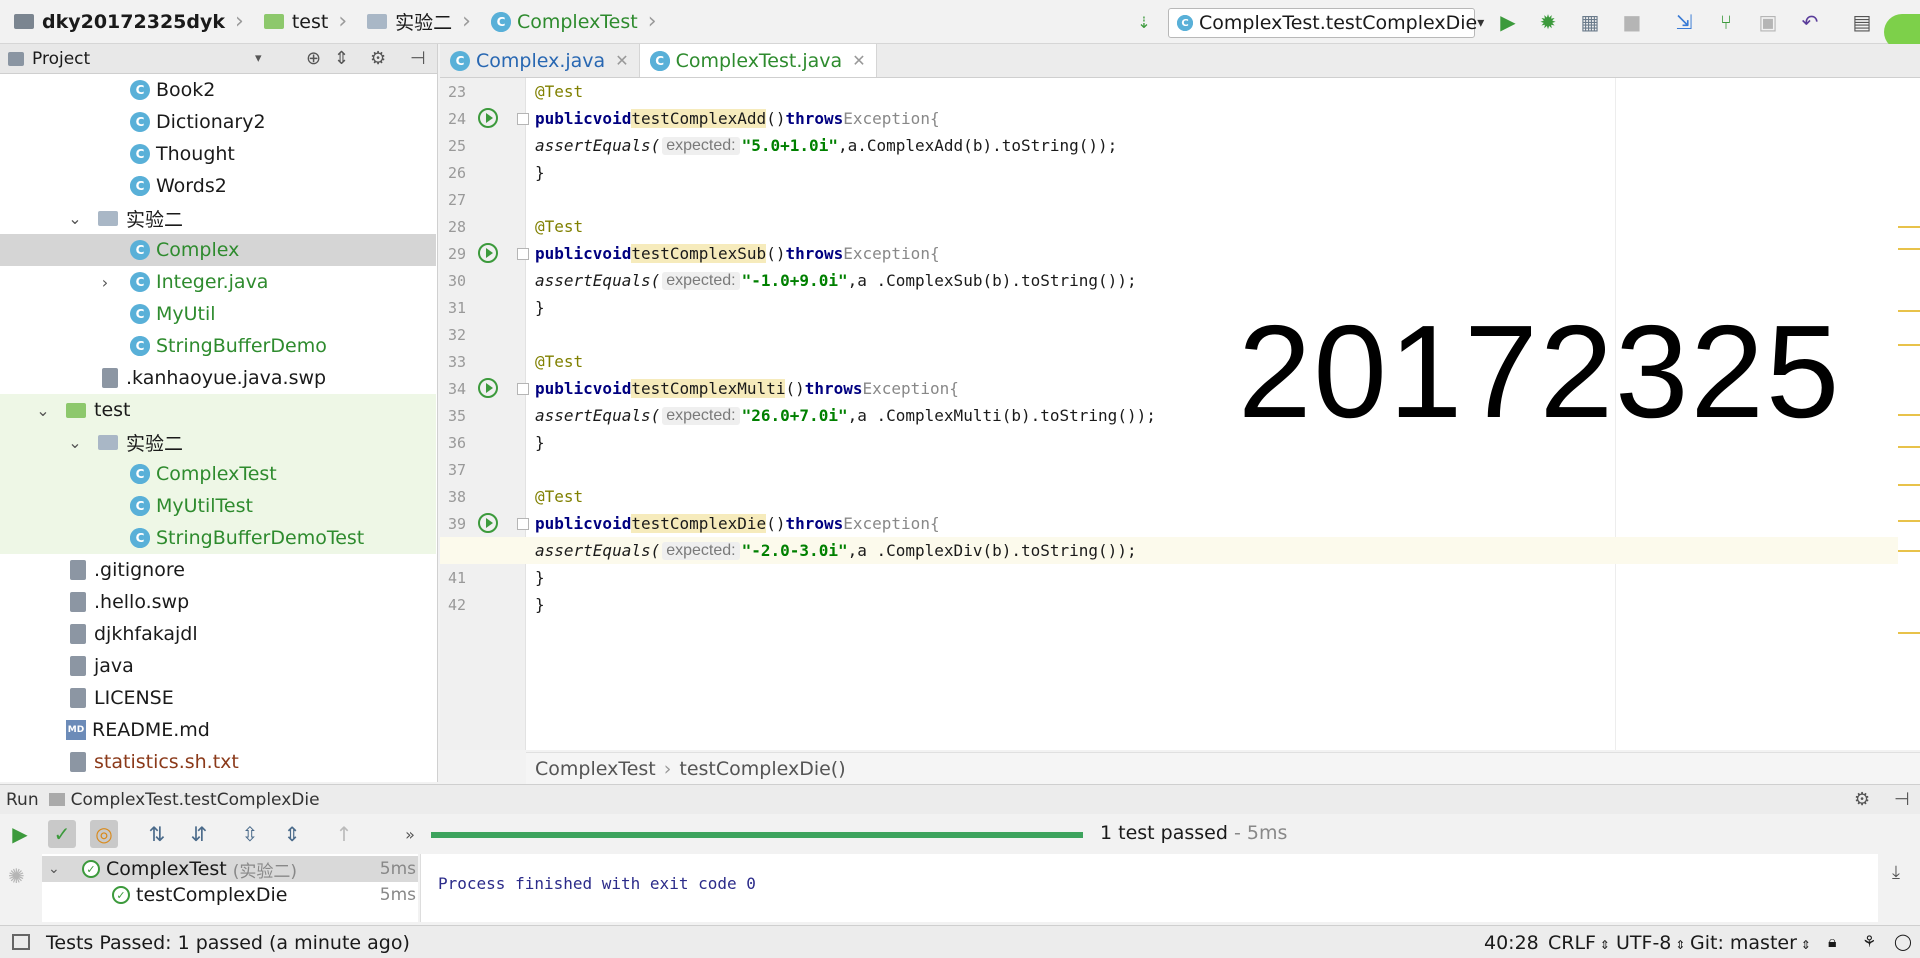  I want to click on vcs-update-icon: ⇲, so click(1684, 22).